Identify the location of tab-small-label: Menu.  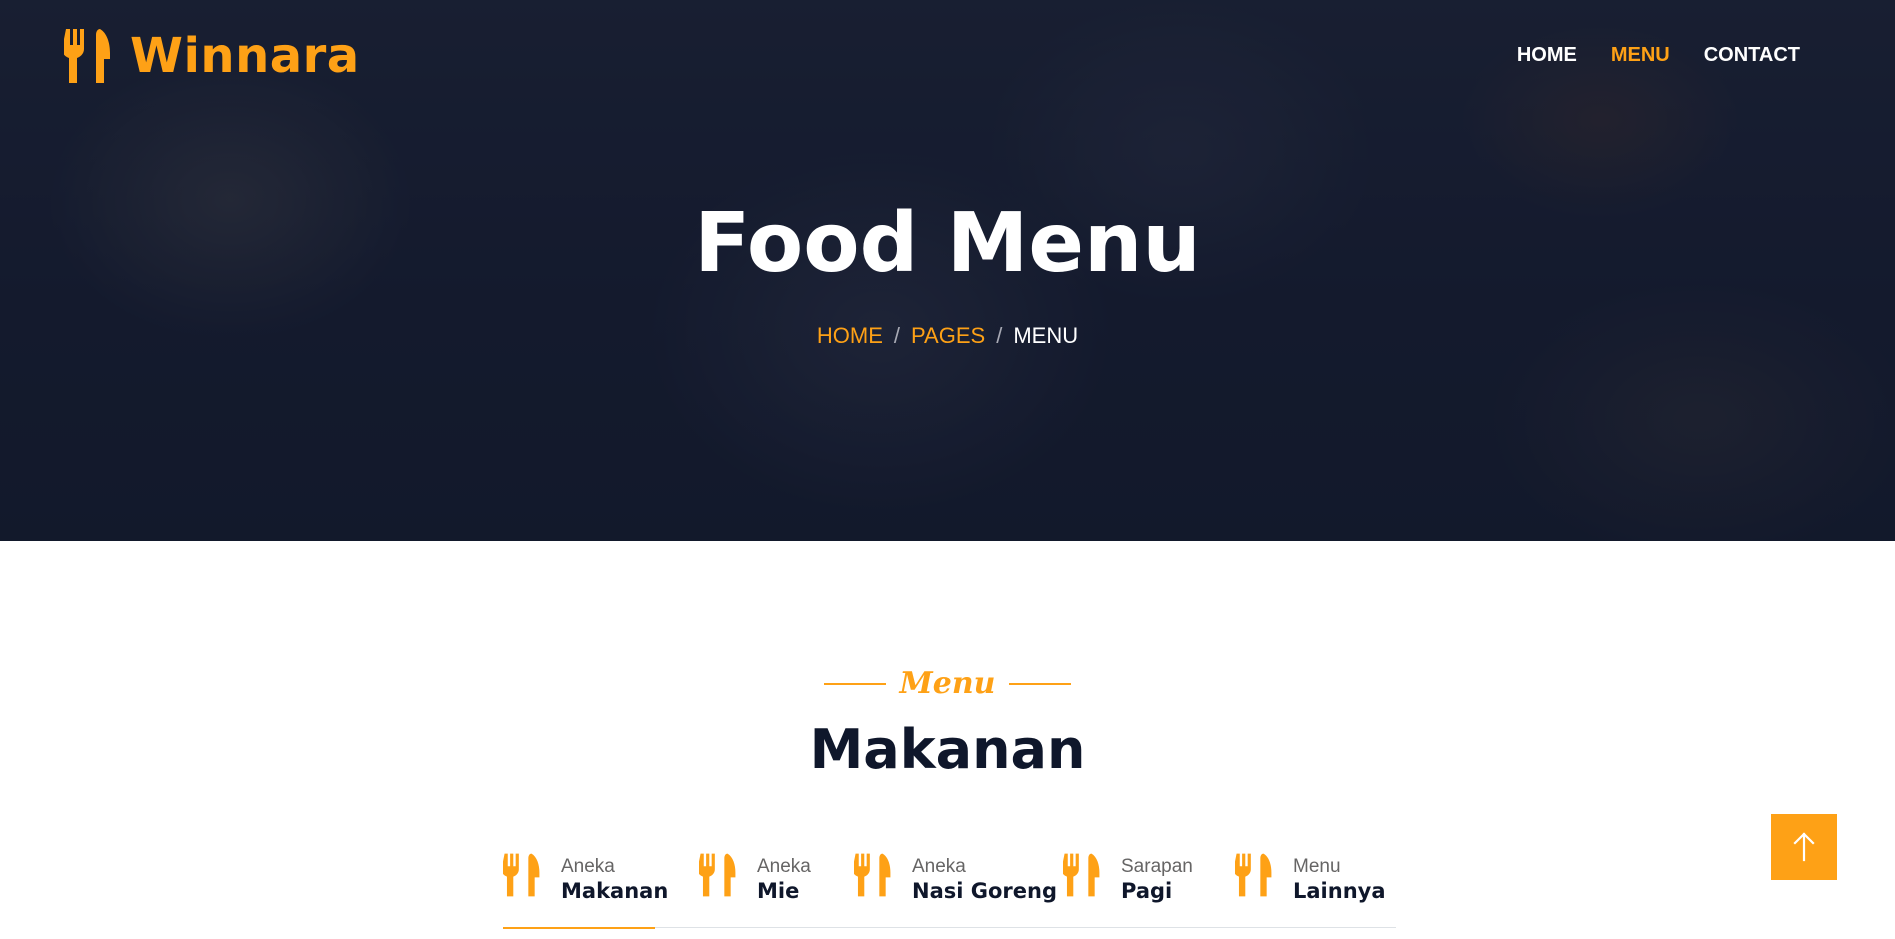
(1317, 866).